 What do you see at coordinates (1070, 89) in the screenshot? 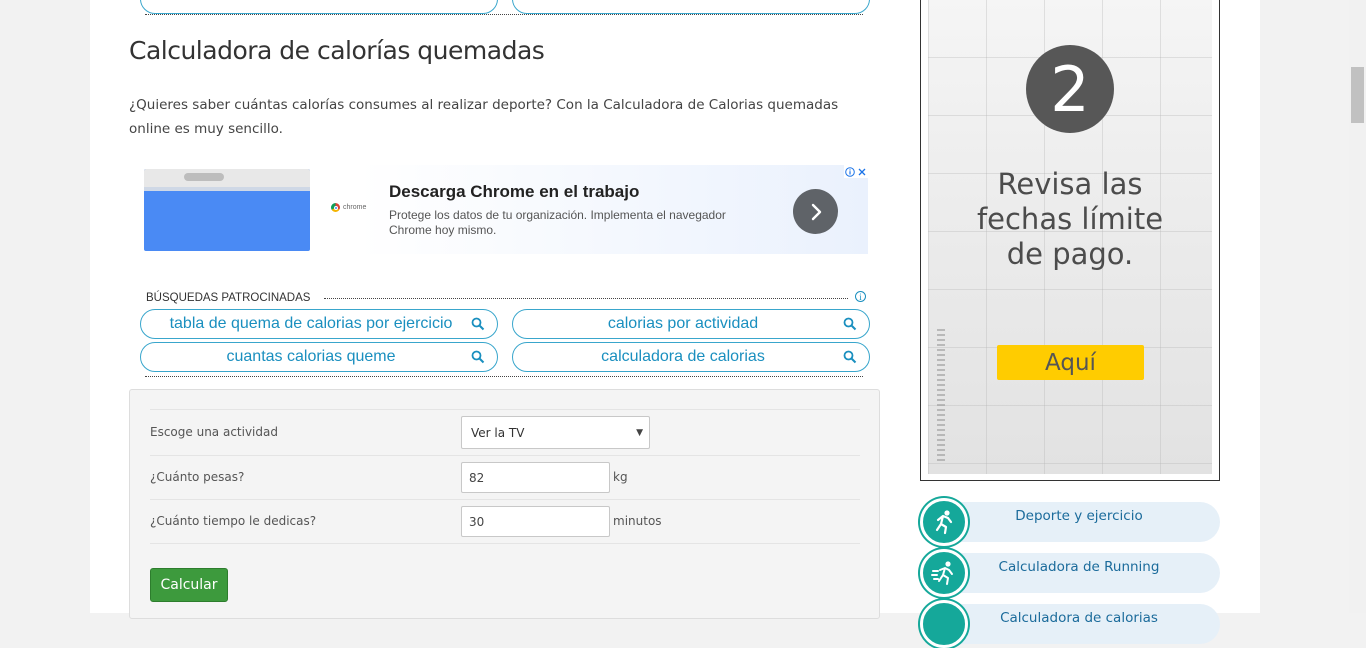
I see `side-ad-number: 2` at bounding box center [1070, 89].